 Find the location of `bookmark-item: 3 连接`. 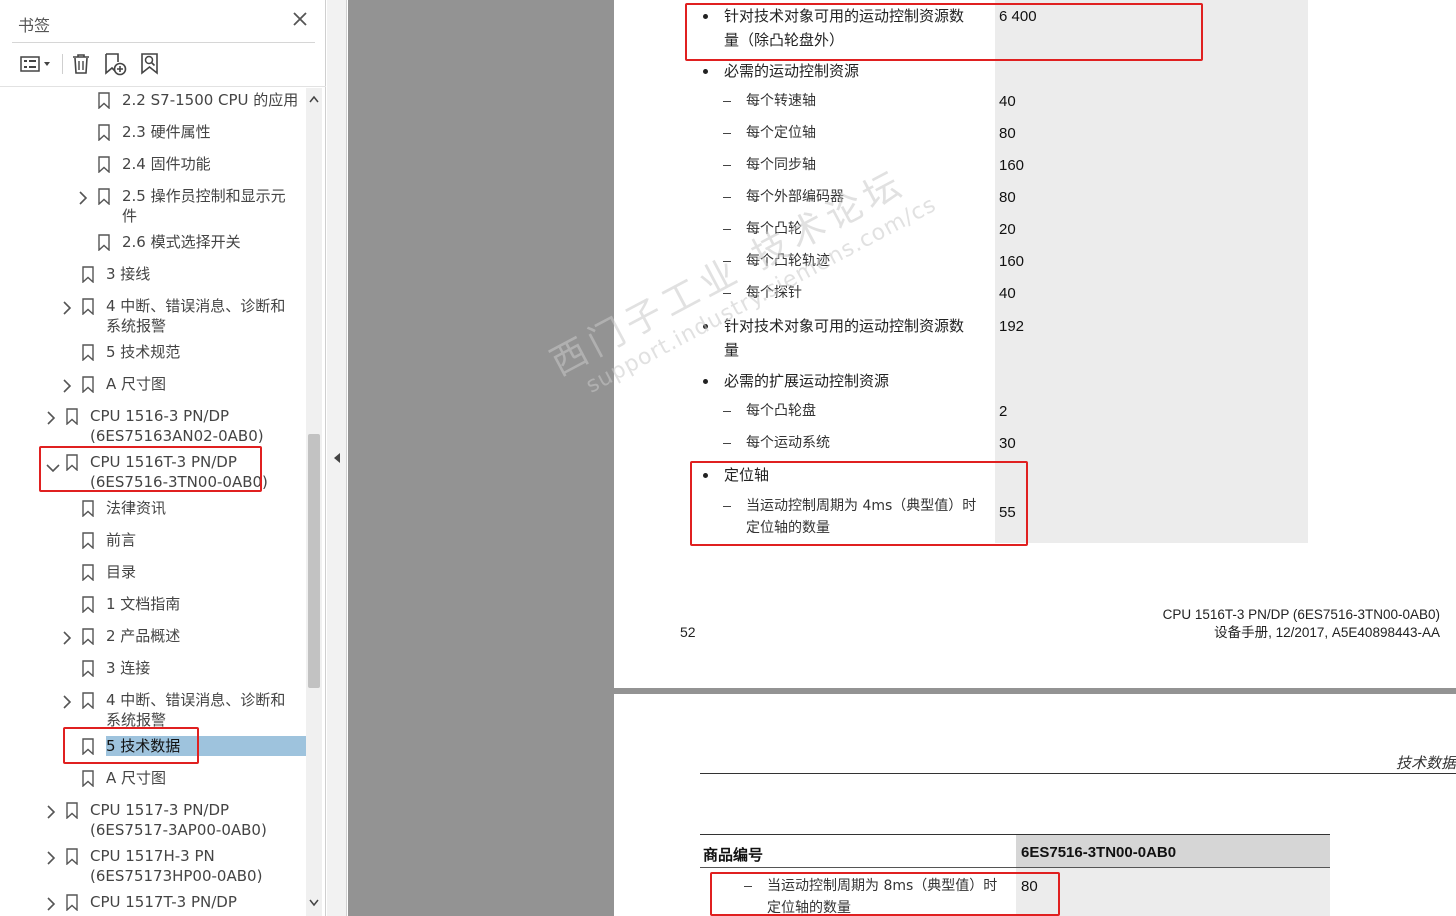

bookmark-item: 3 连接 is located at coordinates (153, 671).